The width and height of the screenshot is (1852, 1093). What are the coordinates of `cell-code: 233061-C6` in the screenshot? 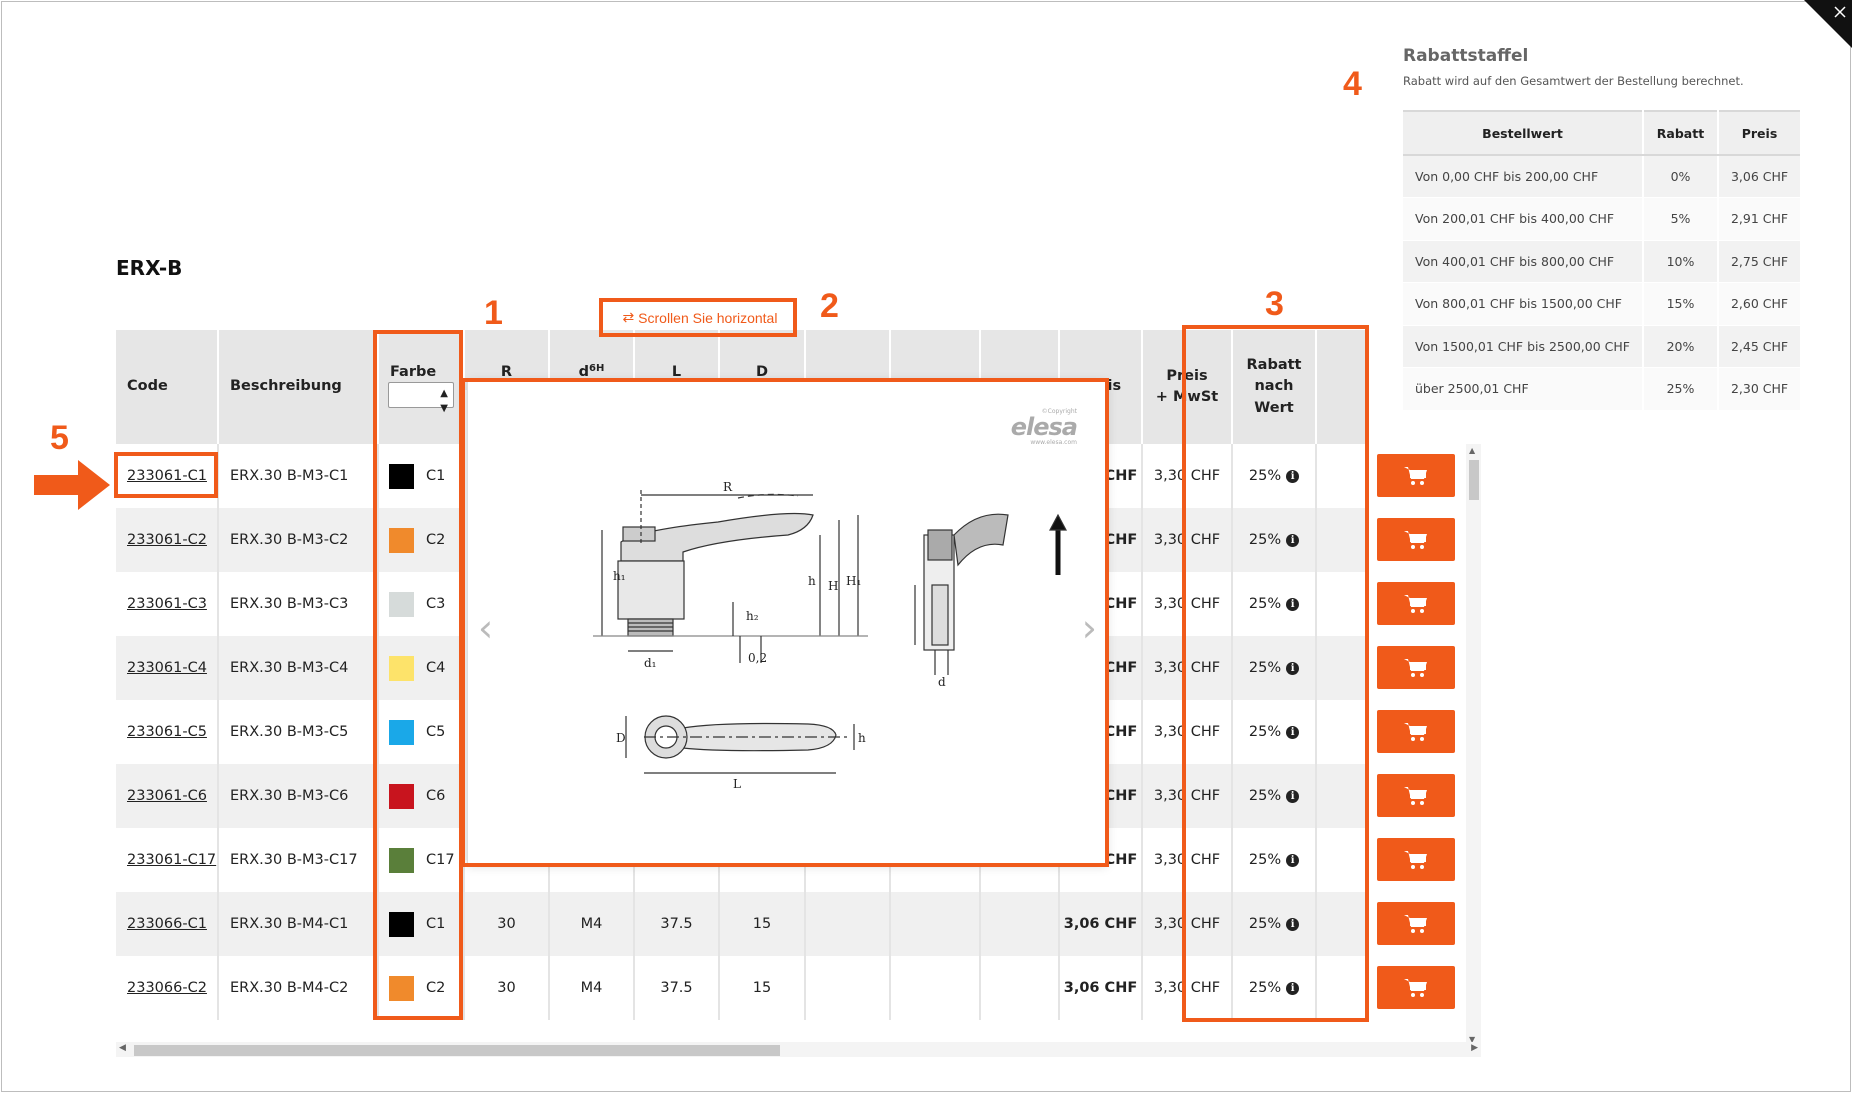 It's located at (167, 796).